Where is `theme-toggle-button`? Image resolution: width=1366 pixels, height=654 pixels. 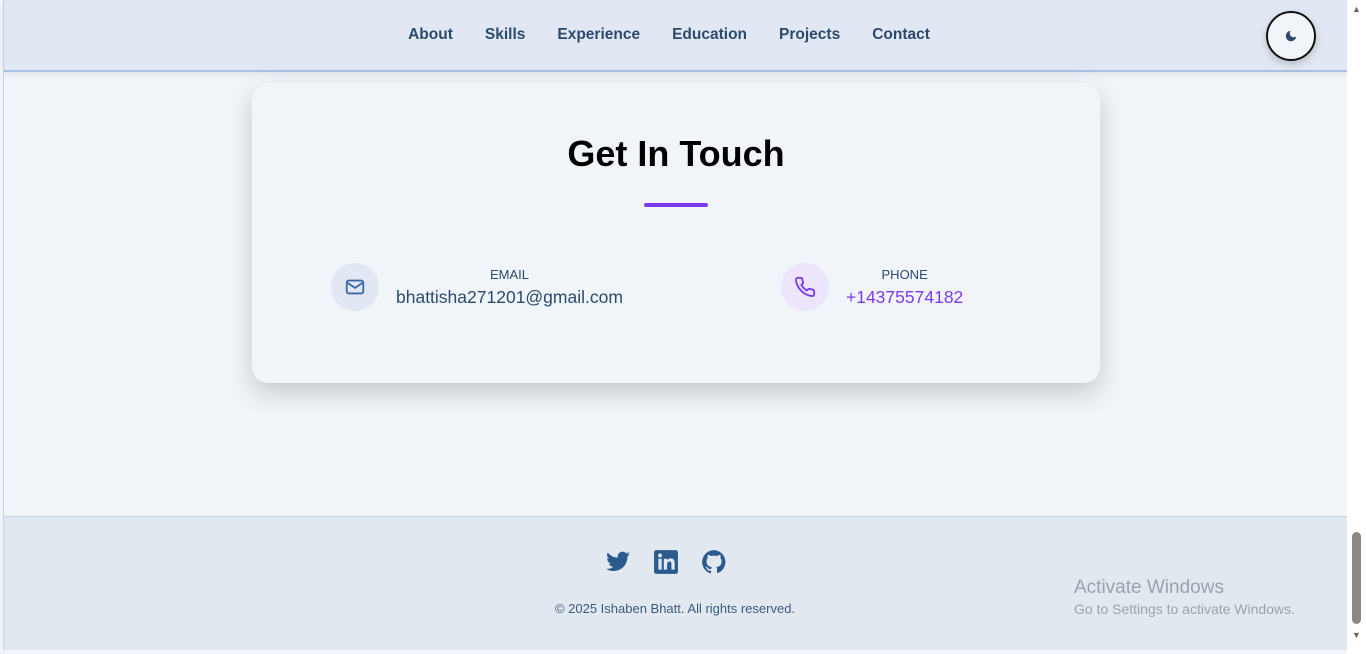
theme-toggle-button is located at coordinates (1291, 36).